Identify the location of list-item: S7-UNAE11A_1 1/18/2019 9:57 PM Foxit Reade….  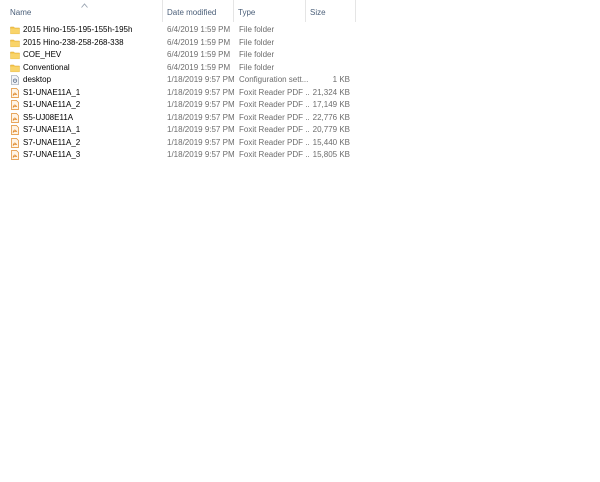
(300, 130).